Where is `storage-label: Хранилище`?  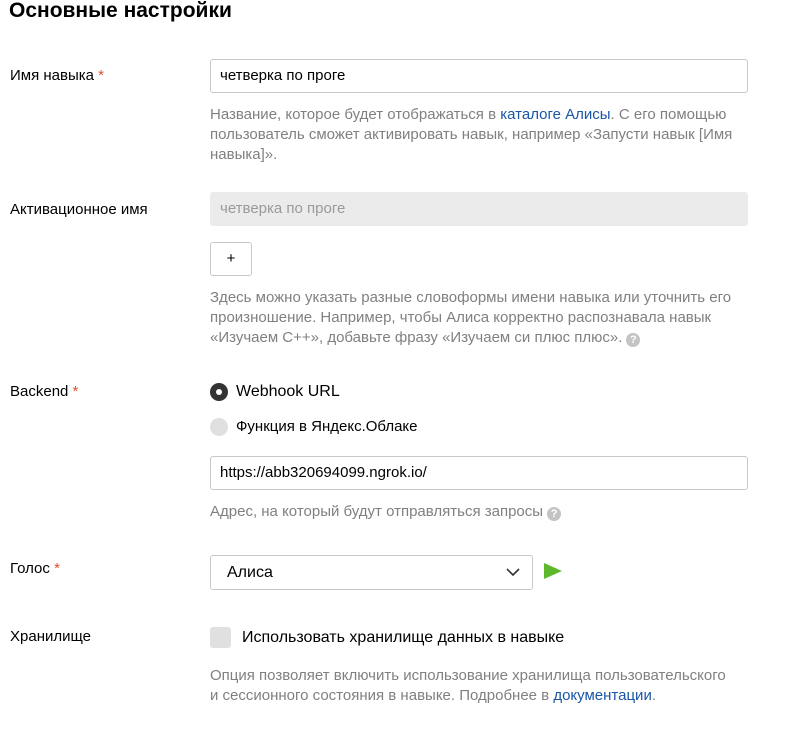
storage-label: Хранилище is located at coordinates (50, 636).